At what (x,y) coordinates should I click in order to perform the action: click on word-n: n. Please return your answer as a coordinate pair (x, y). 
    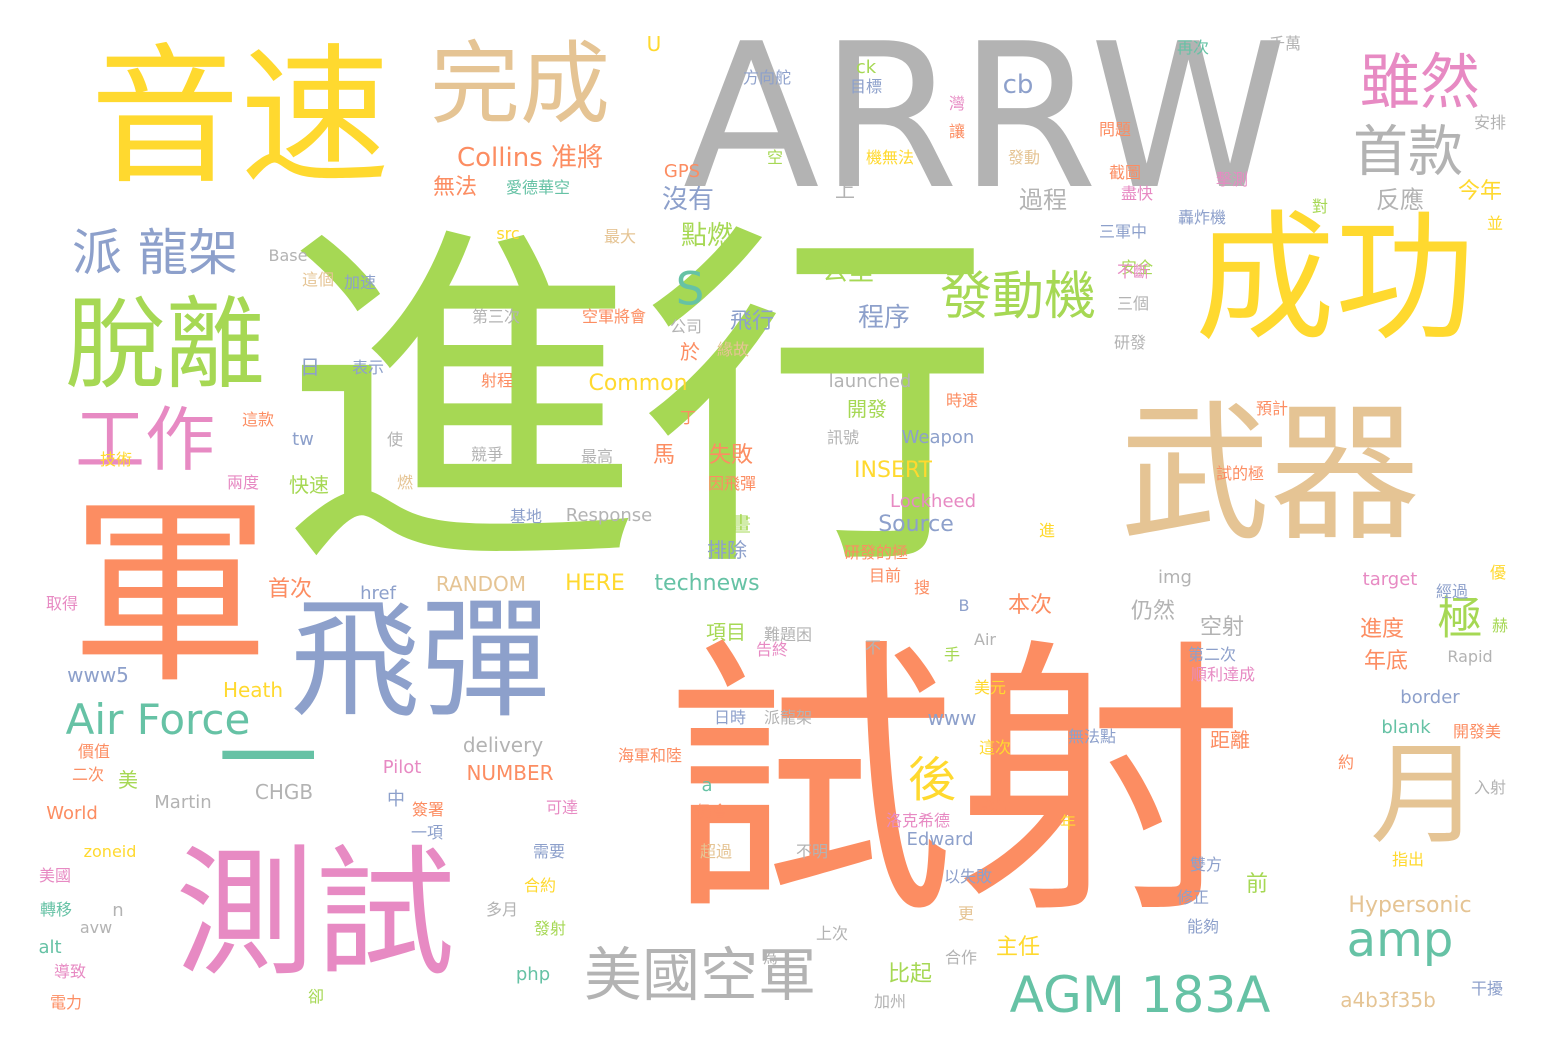
    Looking at the image, I should click on (118, 910).